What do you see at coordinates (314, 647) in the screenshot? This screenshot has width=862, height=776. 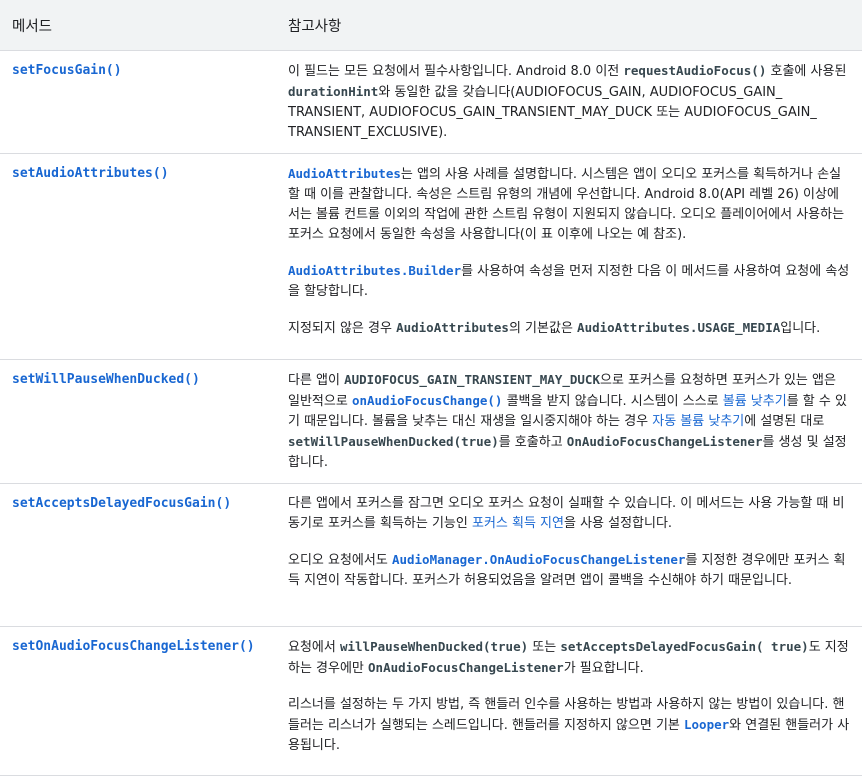 I see `note-text: 요청에서` at bounding box center [314, 647].